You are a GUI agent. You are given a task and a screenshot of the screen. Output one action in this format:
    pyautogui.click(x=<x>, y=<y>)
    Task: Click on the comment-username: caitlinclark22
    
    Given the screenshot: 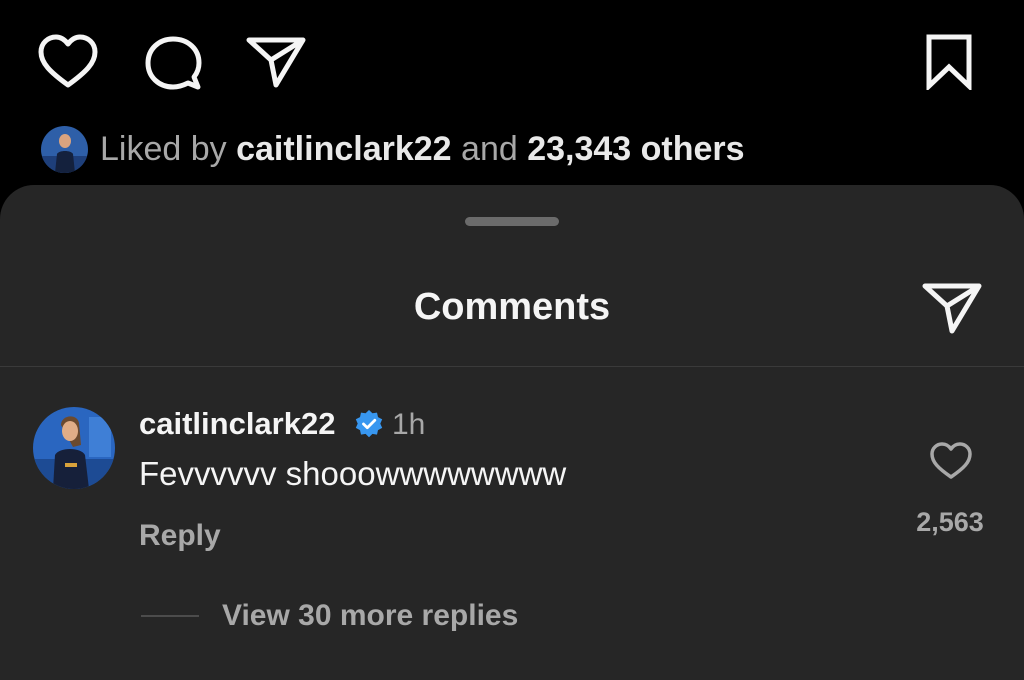 What is the action you would take?
    pyautogui.click(x=237, y=424)
    